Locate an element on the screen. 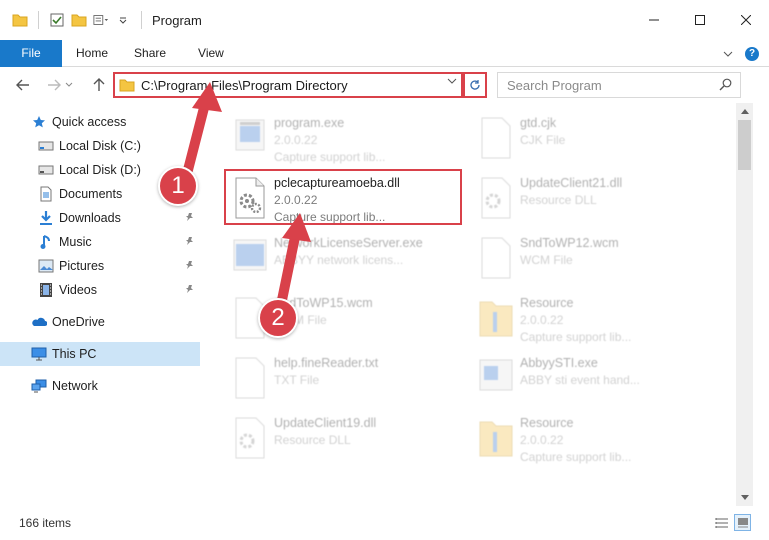 The image size is (769, 540). tab-file: File is located at coordinates (31, 53).